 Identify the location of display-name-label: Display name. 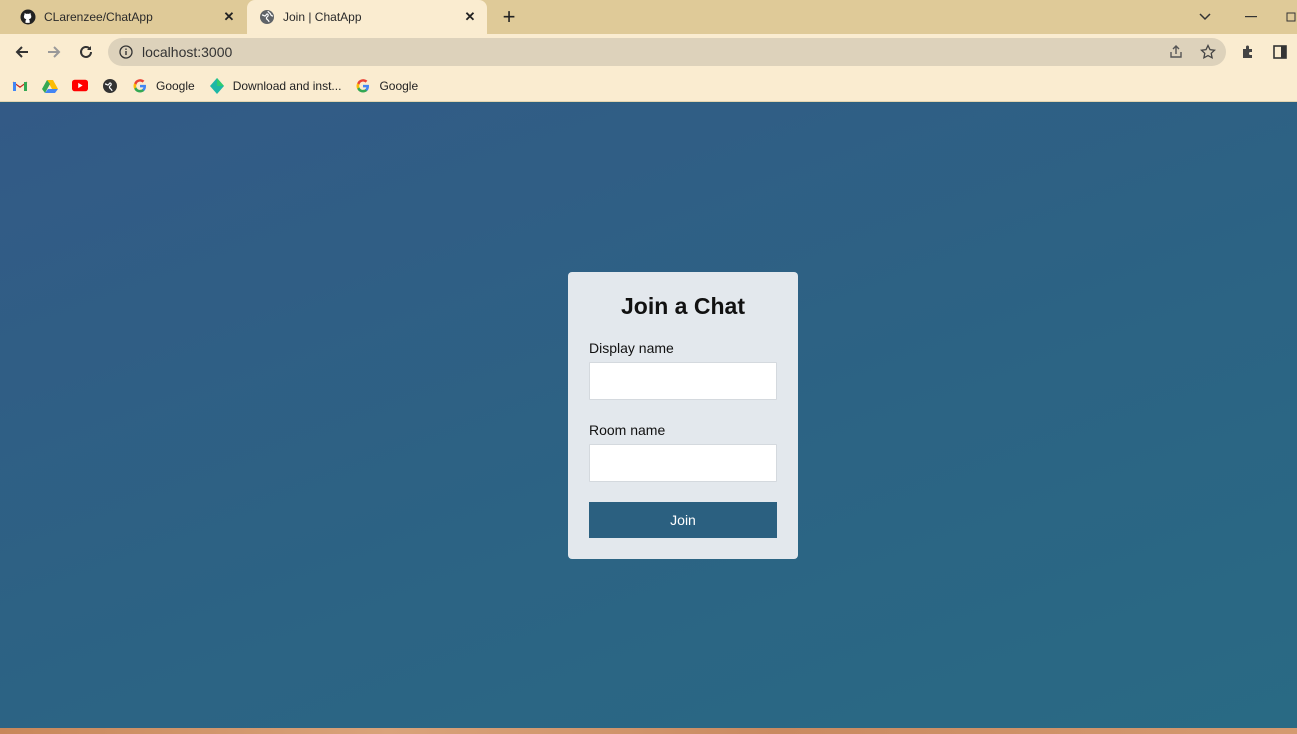
(631, 348).